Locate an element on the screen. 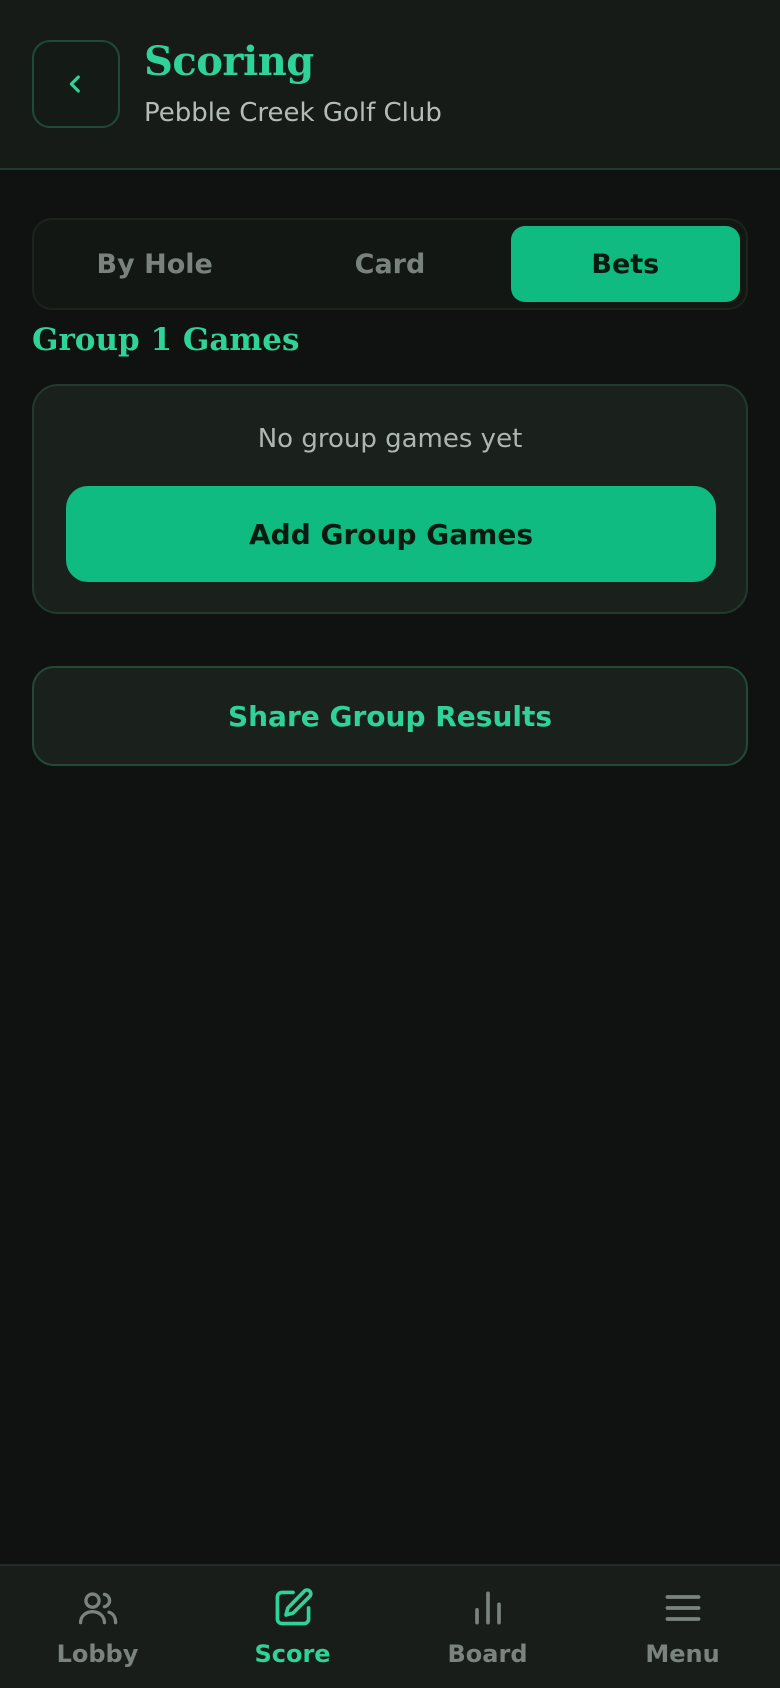  page-title: Scoring is located at coordinates (229, 61).